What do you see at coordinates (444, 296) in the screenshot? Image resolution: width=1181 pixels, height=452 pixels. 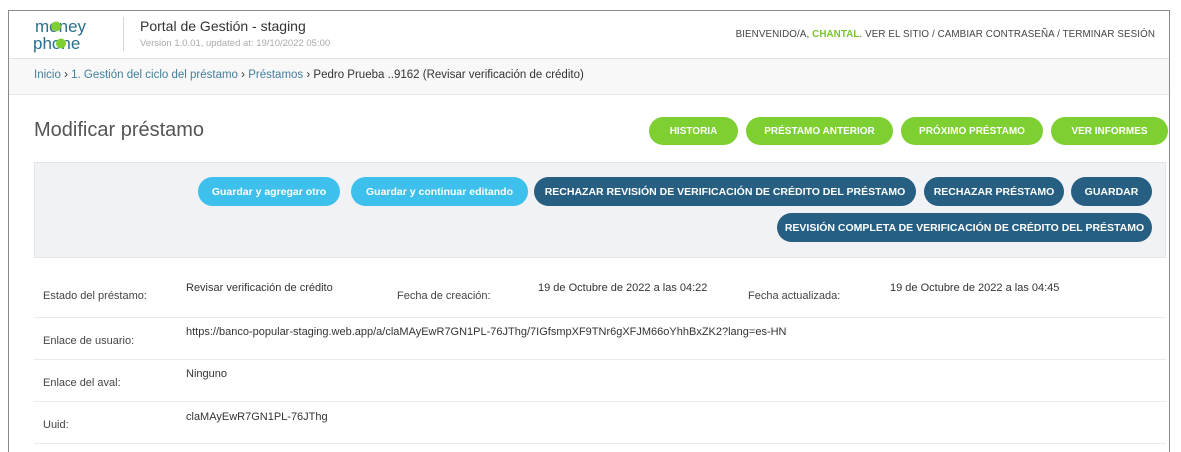 I see `created-label: Fecha de creación:` at bounding box center [444, 296].